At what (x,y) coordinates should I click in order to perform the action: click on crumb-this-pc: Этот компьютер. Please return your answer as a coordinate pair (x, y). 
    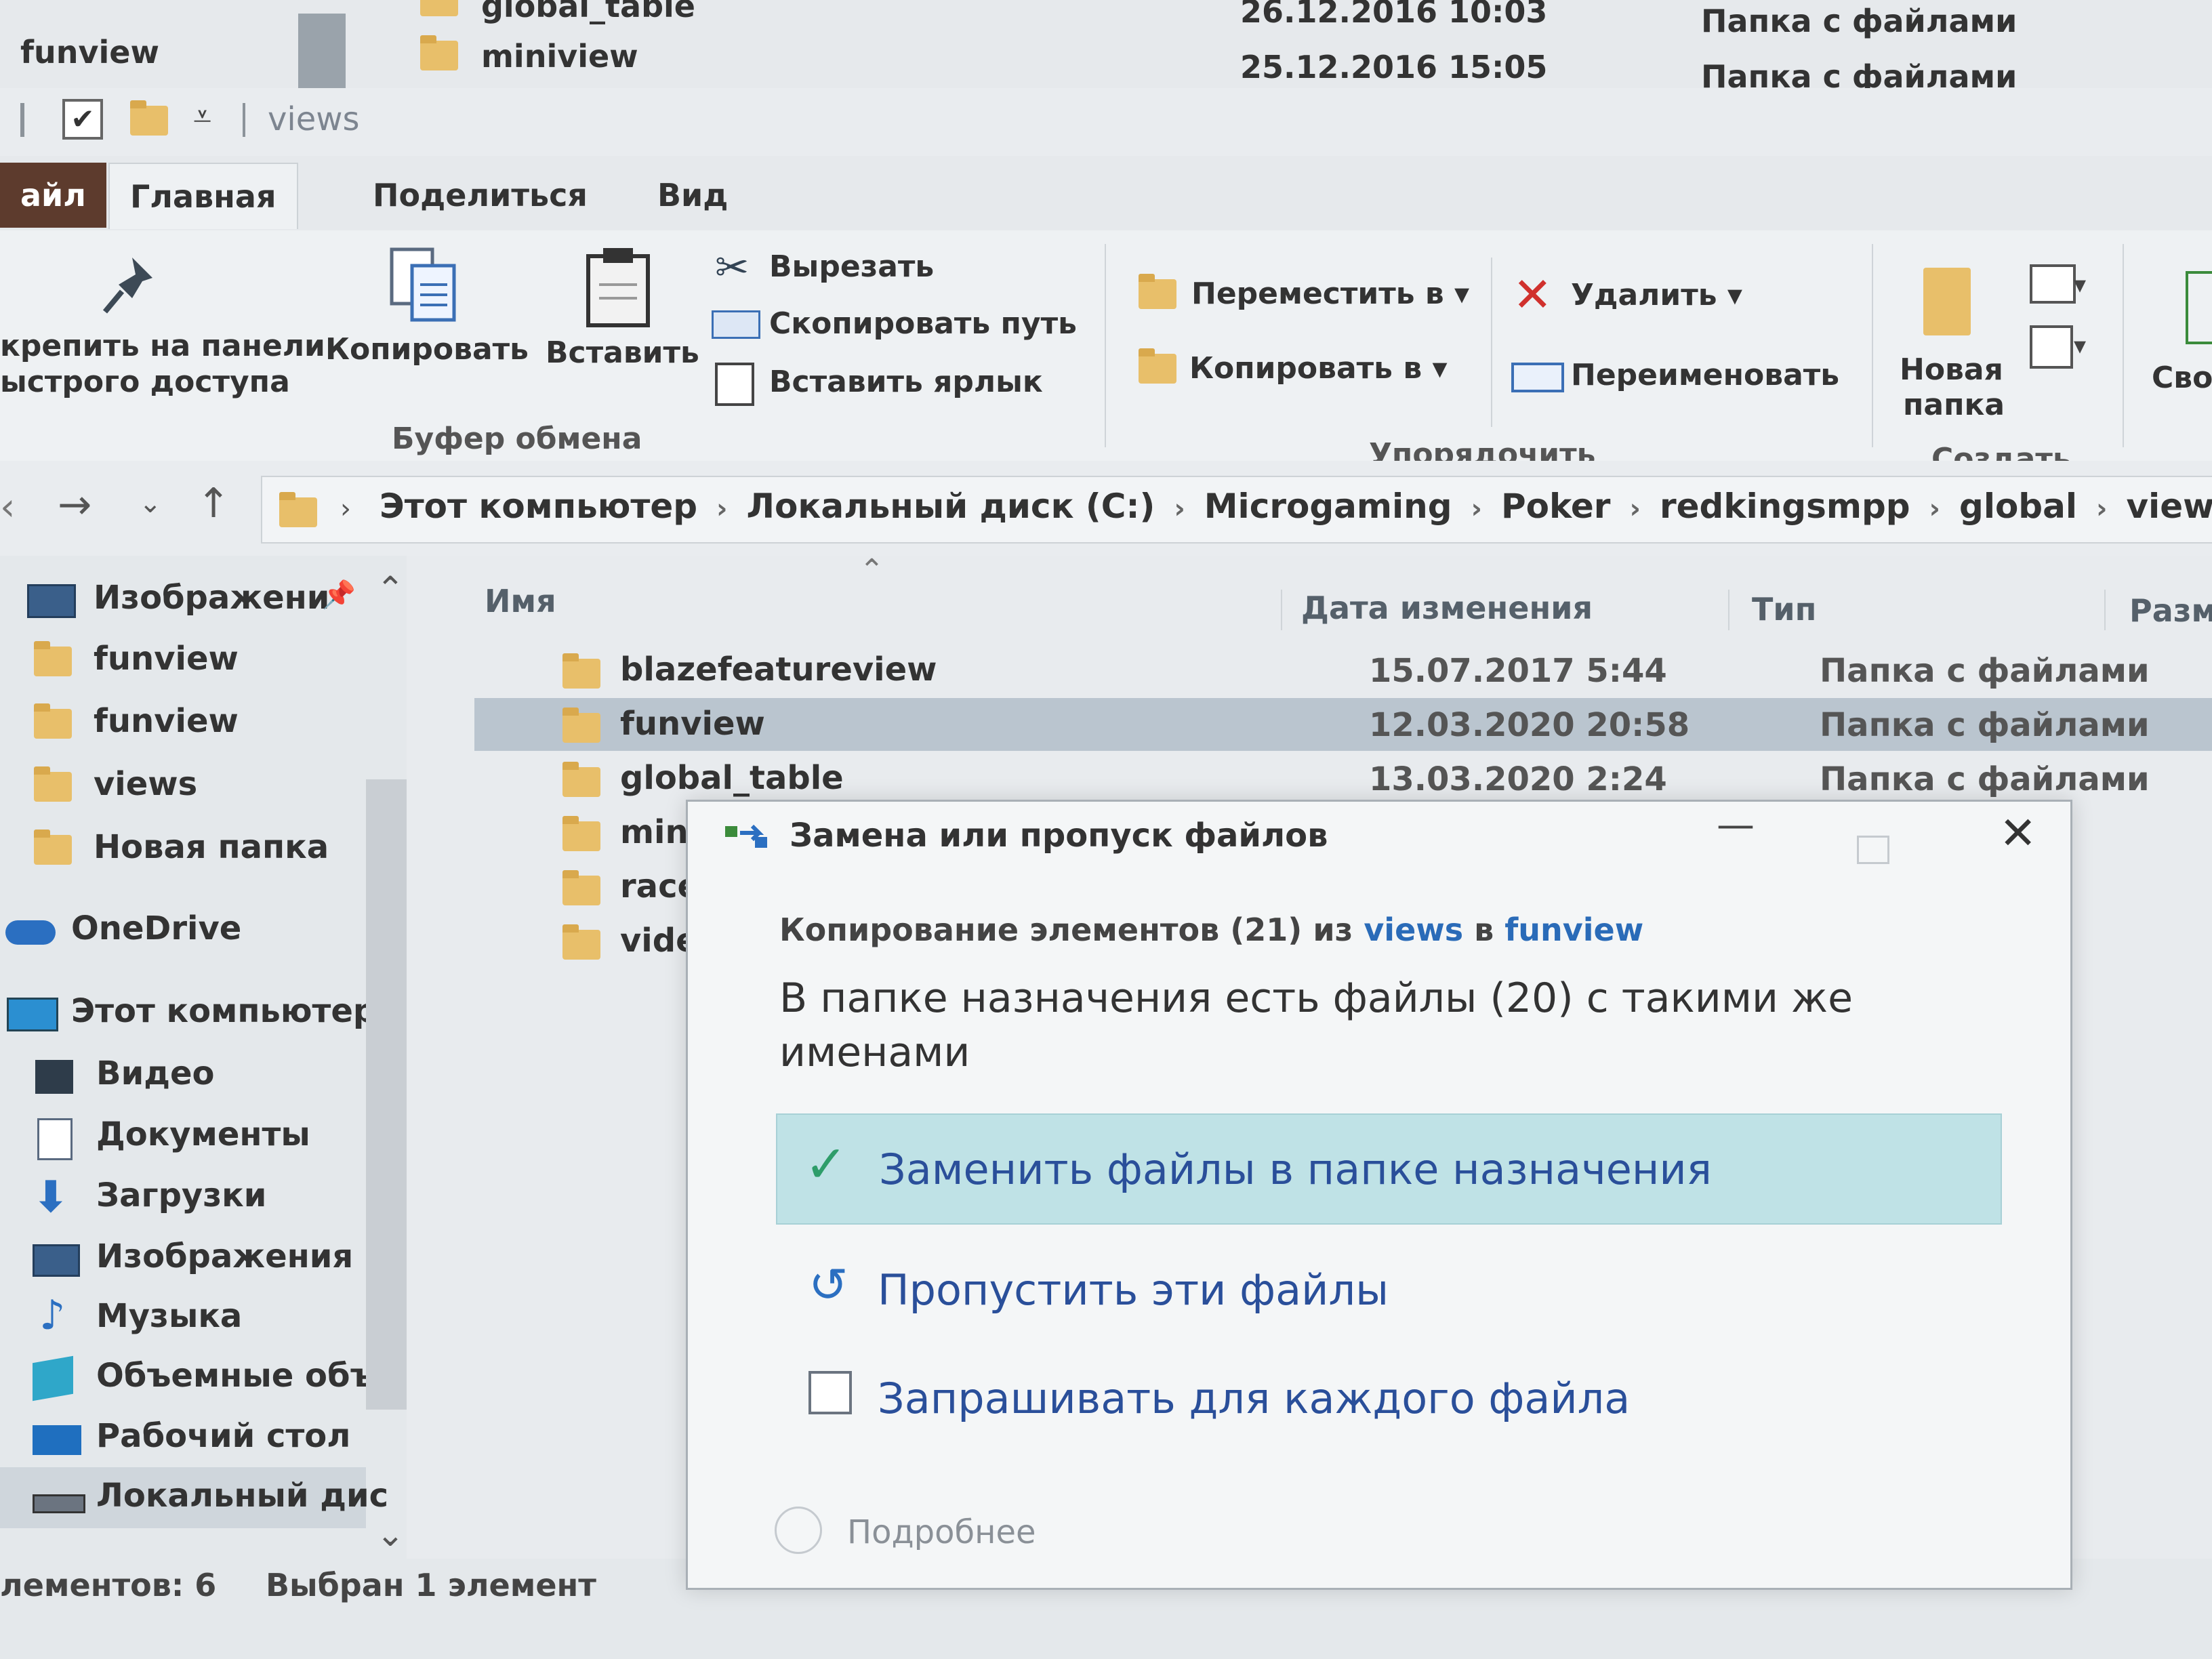
    Looking at the image, I should click on (538, 506).